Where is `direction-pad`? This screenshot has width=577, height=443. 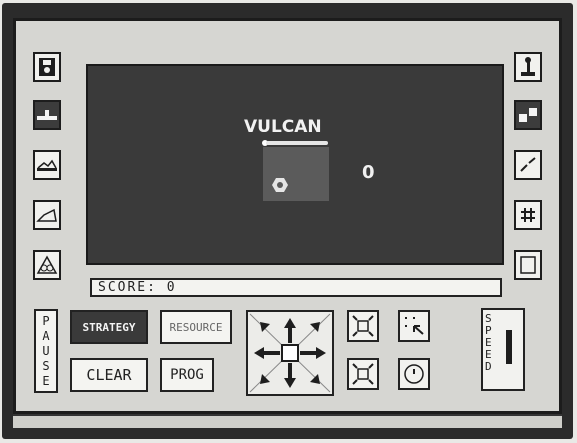 direction-pad is located at coordinates (290, 353).